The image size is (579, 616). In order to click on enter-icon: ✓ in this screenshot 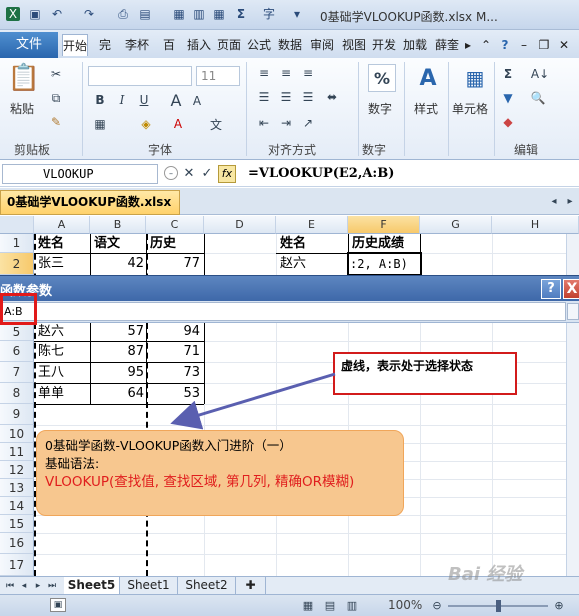, I will do `click(207, 173)`.